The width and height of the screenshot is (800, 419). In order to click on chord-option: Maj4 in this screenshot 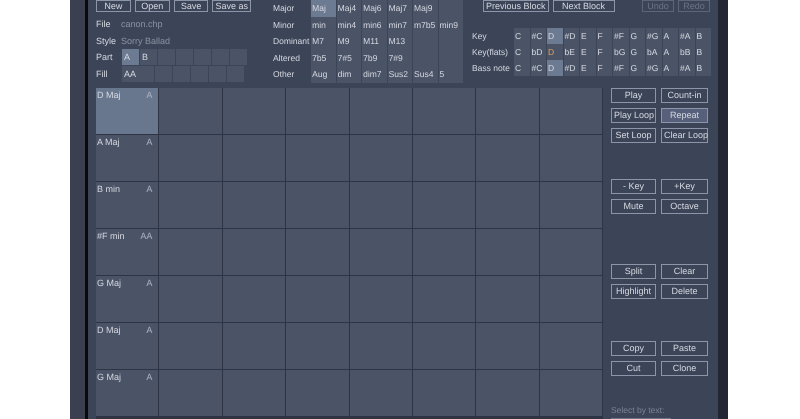, I will do `click(349, 8)`.